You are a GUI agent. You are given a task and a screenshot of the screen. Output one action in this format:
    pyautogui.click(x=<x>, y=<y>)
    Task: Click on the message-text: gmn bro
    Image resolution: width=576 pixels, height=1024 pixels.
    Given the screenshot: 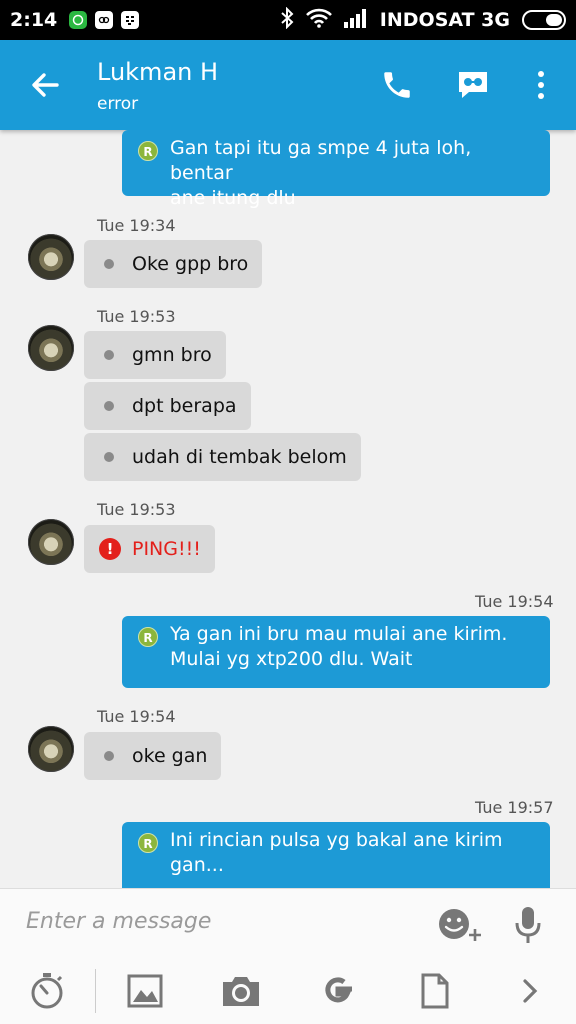 What is the action you would take?
    pyautogui.click(x=172, y=355)
    